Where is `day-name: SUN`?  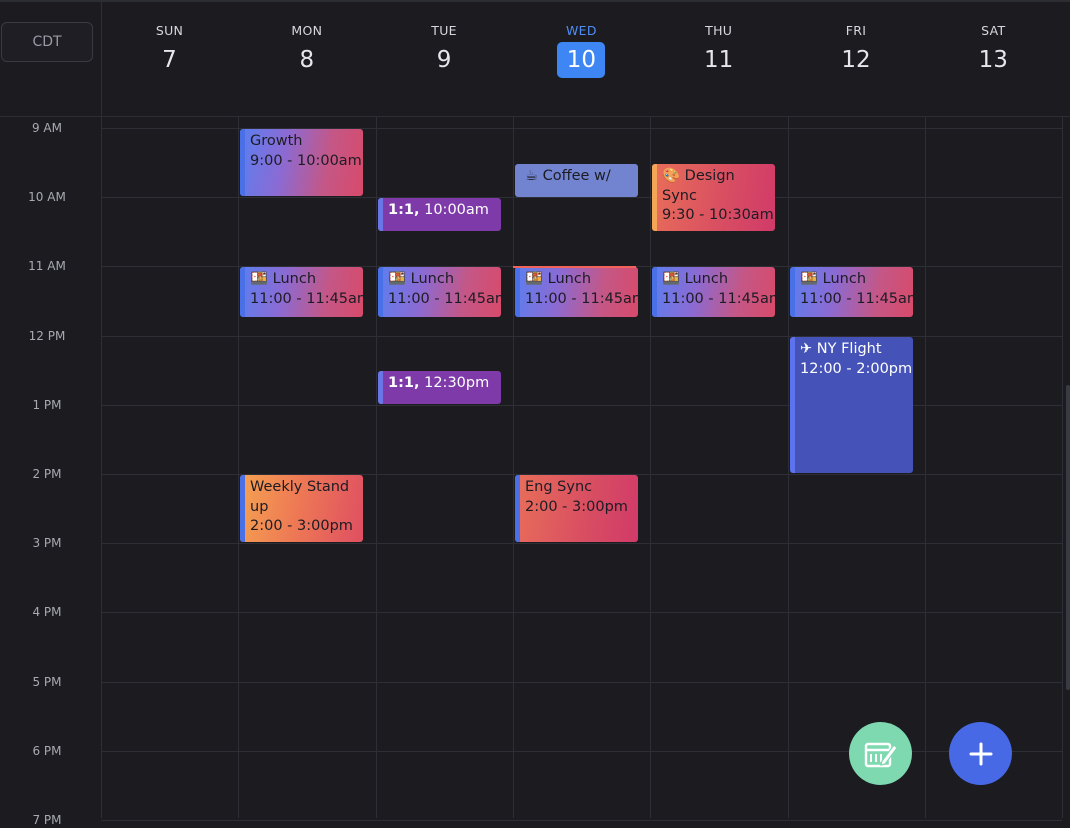 day-name: SUN is located at coordinates (169, 30).